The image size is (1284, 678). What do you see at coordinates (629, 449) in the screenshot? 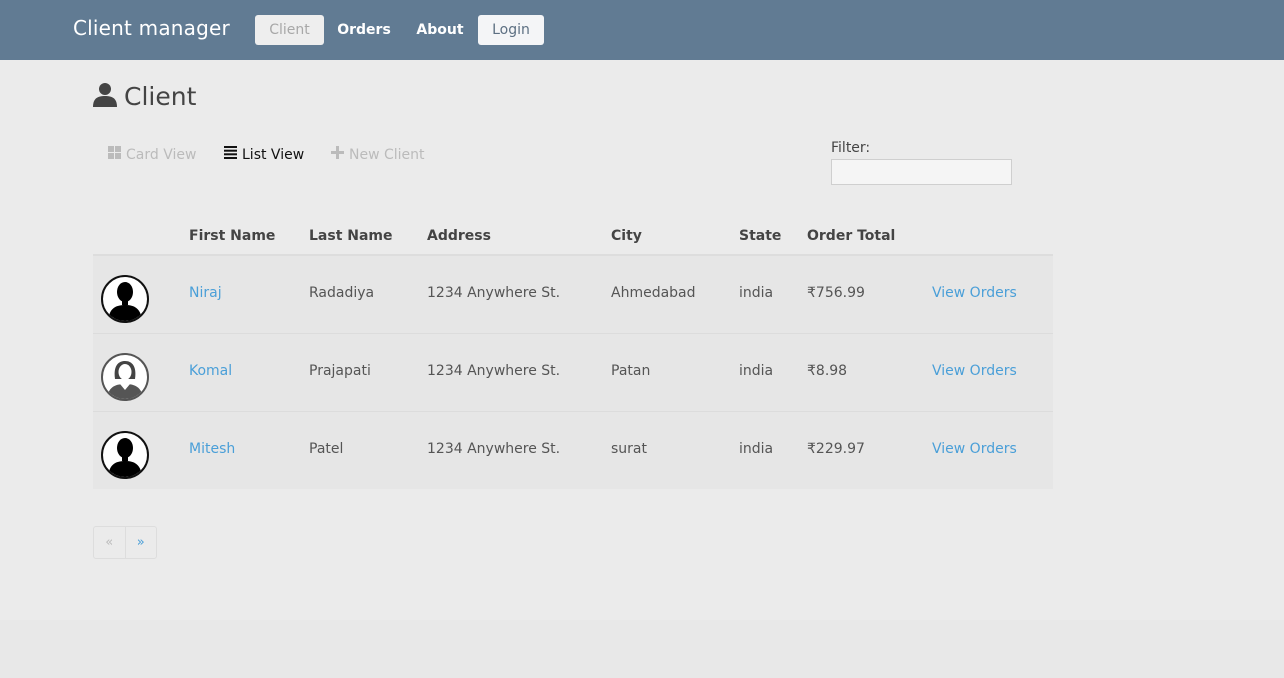
I see `city: surat` at bounding box center [629, 449].